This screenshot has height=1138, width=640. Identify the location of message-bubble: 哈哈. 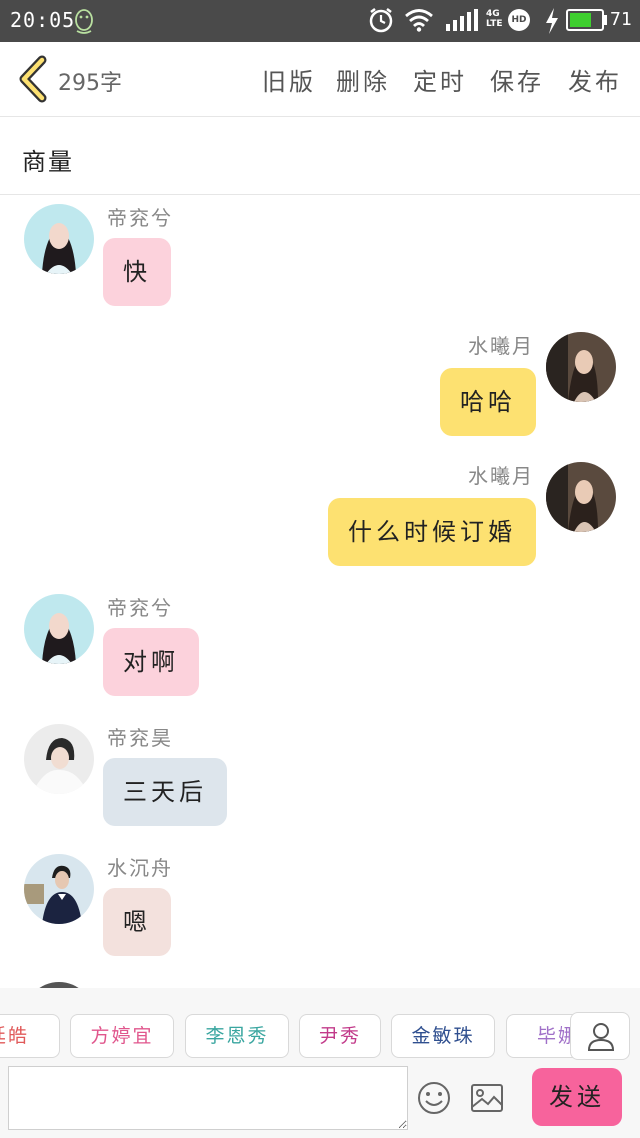
(488, 402).